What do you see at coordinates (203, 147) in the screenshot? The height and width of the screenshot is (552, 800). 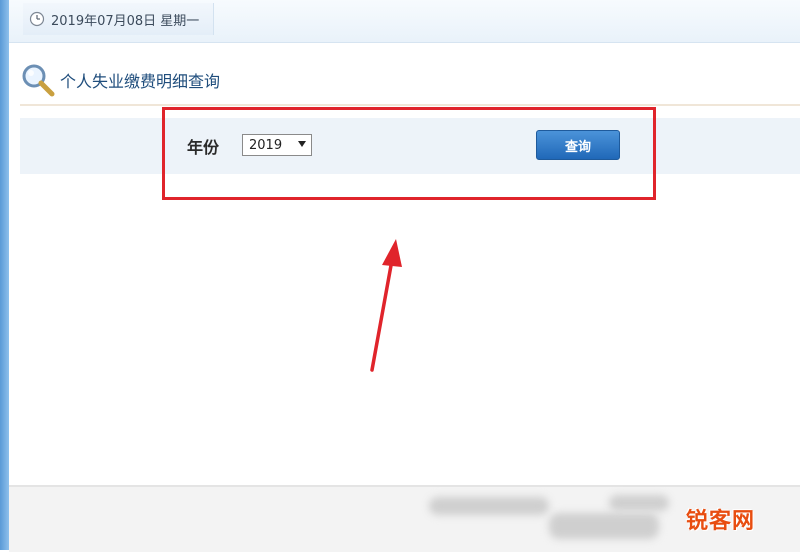 I see `year-label: 年份` at bounding box center [203, 147].